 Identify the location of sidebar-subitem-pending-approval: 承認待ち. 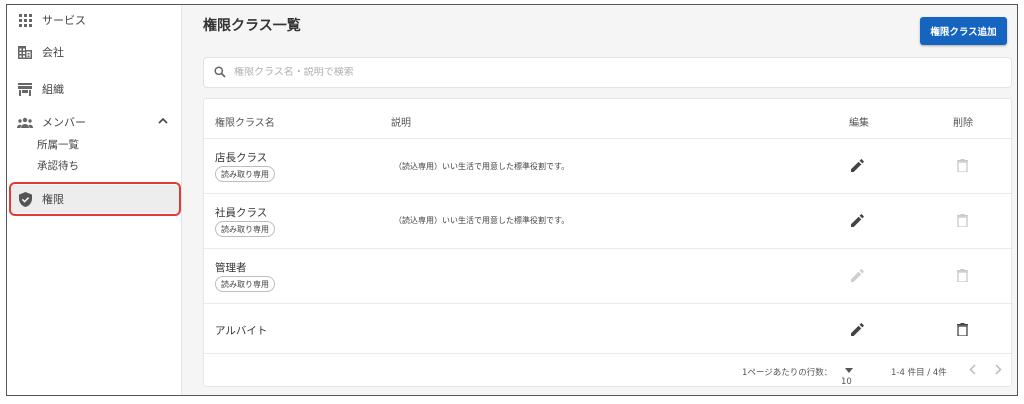
(58, 165).